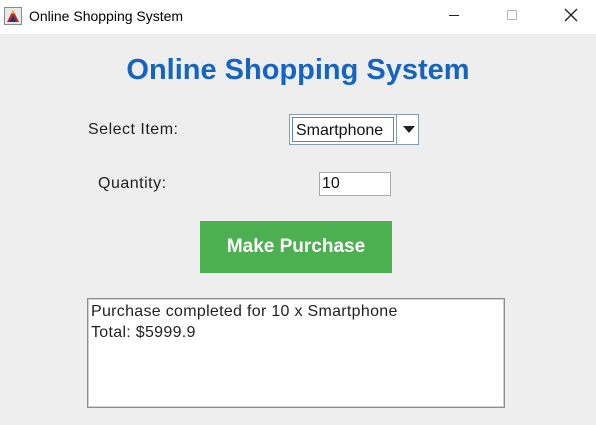  I want to click on minimize-icon, so click(454, 17).